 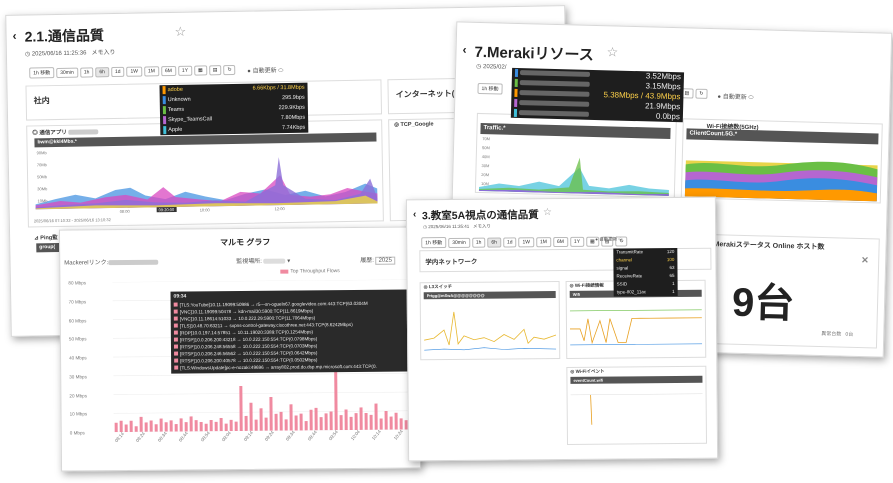 What do you see at coordinates (672, 276) in the screenshot?
I see `metric-value: 65` at bounding box center [672, 276].